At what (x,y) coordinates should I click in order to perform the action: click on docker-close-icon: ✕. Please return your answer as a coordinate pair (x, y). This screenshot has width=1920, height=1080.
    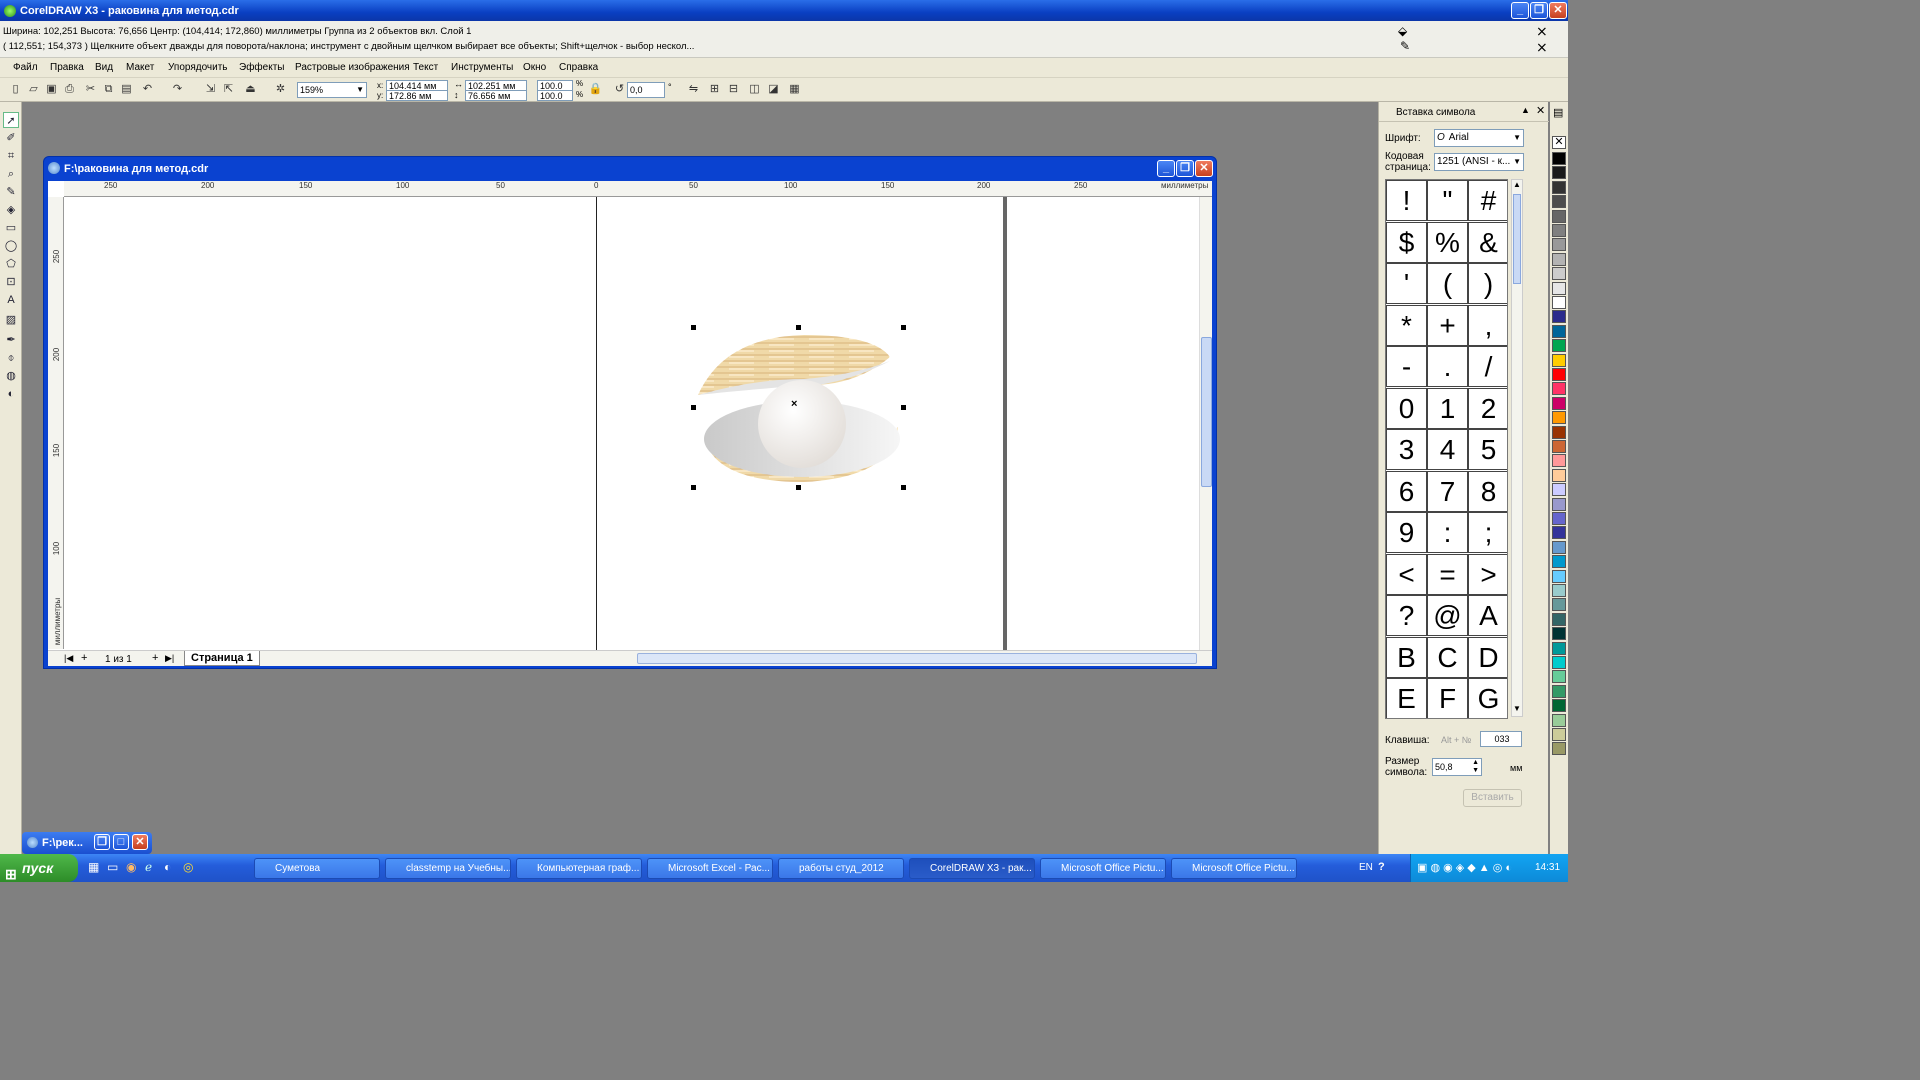
    Looking at the image, I should click on (1540, 110).